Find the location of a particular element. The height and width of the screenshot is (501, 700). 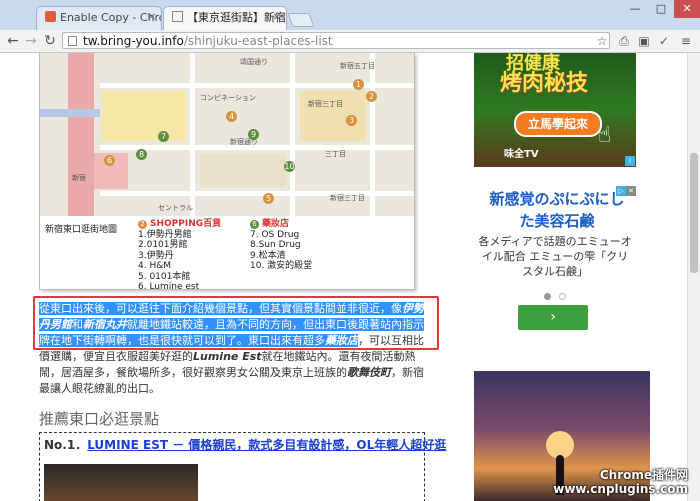

ad-cta-button: 立馬學起來 is located at coordinates (558, 124).